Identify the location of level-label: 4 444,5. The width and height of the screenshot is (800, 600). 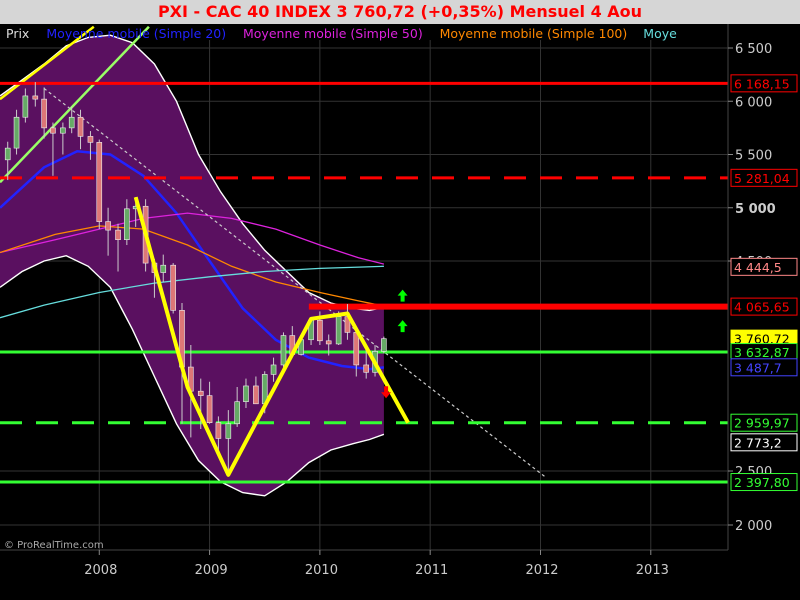
(758, 267).